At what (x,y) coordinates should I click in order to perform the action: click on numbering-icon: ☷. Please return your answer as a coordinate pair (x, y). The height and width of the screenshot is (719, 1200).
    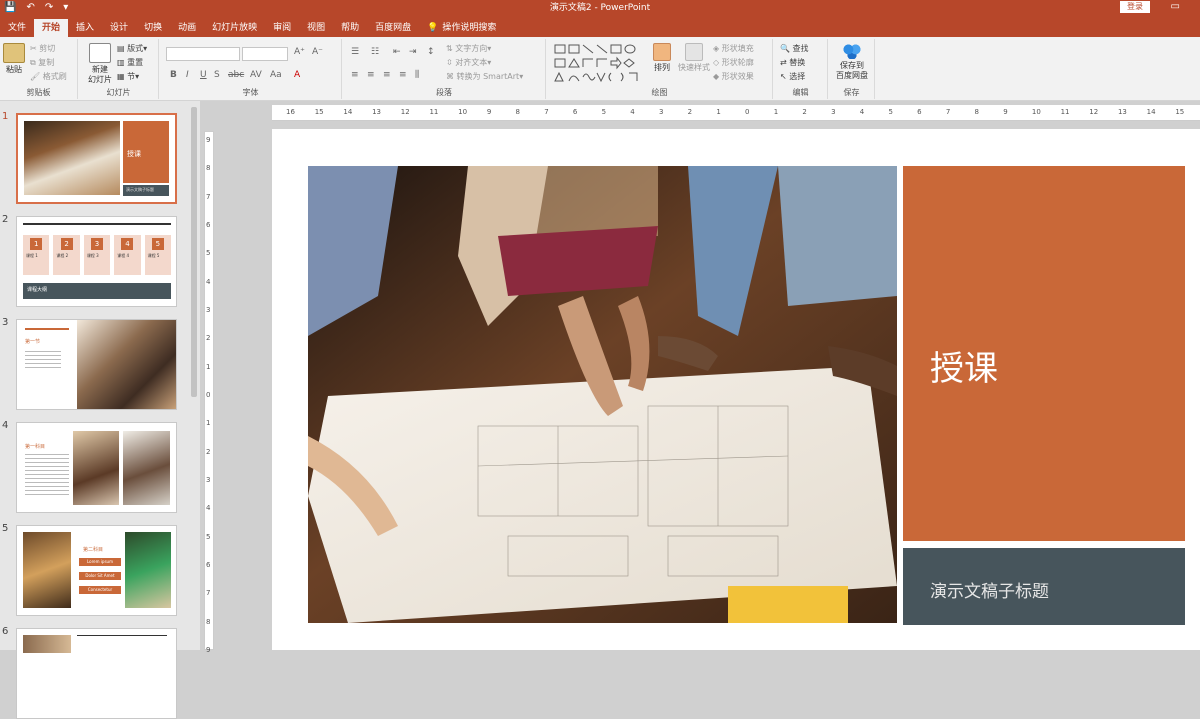
    Looking at the image, I should click on (375, 52).